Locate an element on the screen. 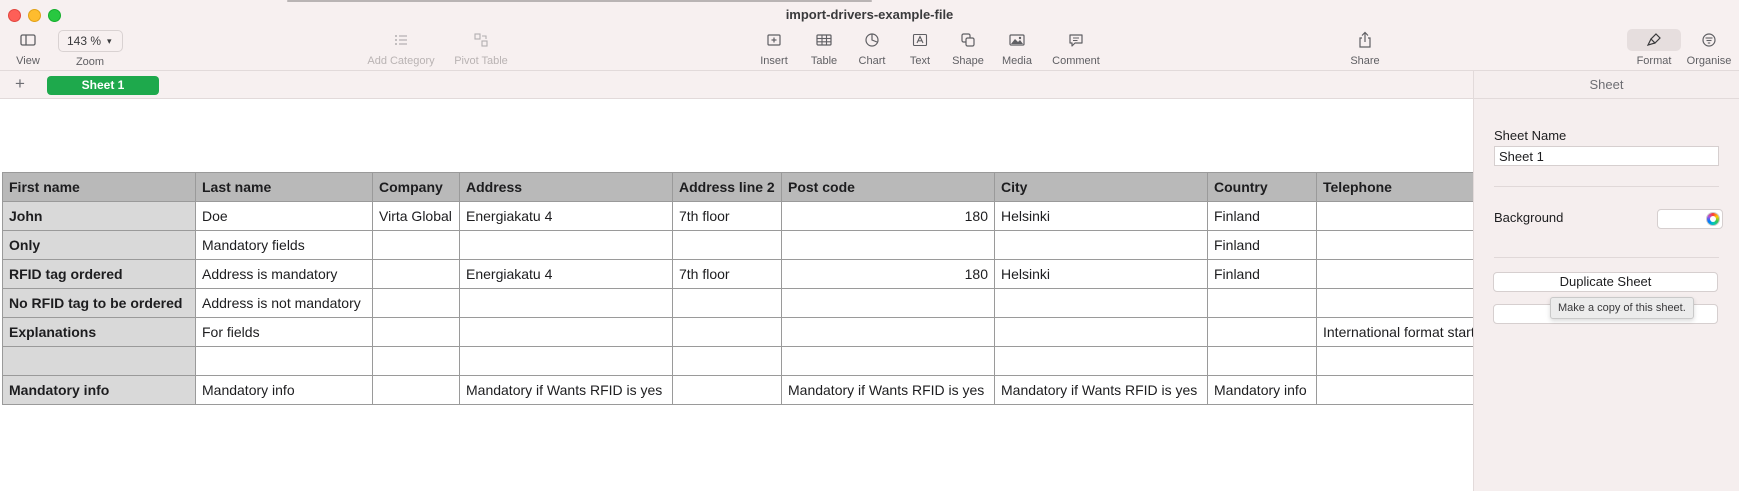 The height and width of the screenshot is (491, 1739). table-row: Only Mandatory fields Finland is located at coordinates (737, 245).